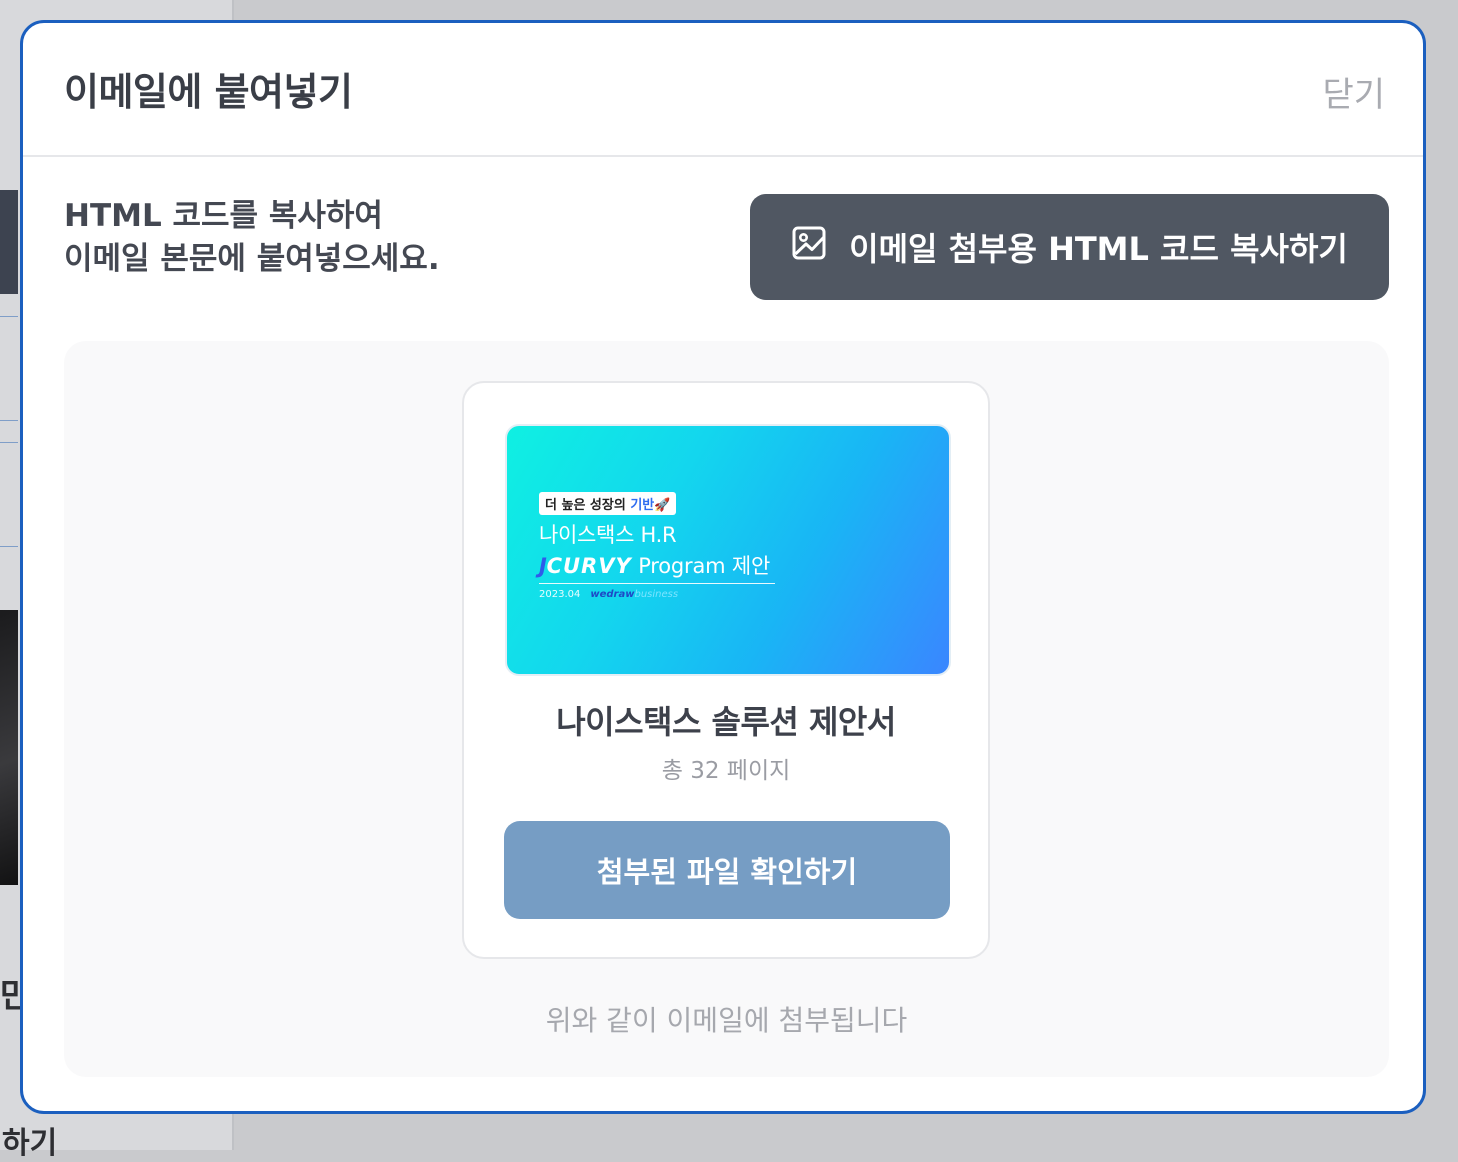 The image size is (1458, 1162). What do you see at coordinates (609, 594) in the screenshot?
I see `thumbnail-meta: 2023.04 wedrawbusiness` at bounding box center [609, 594].